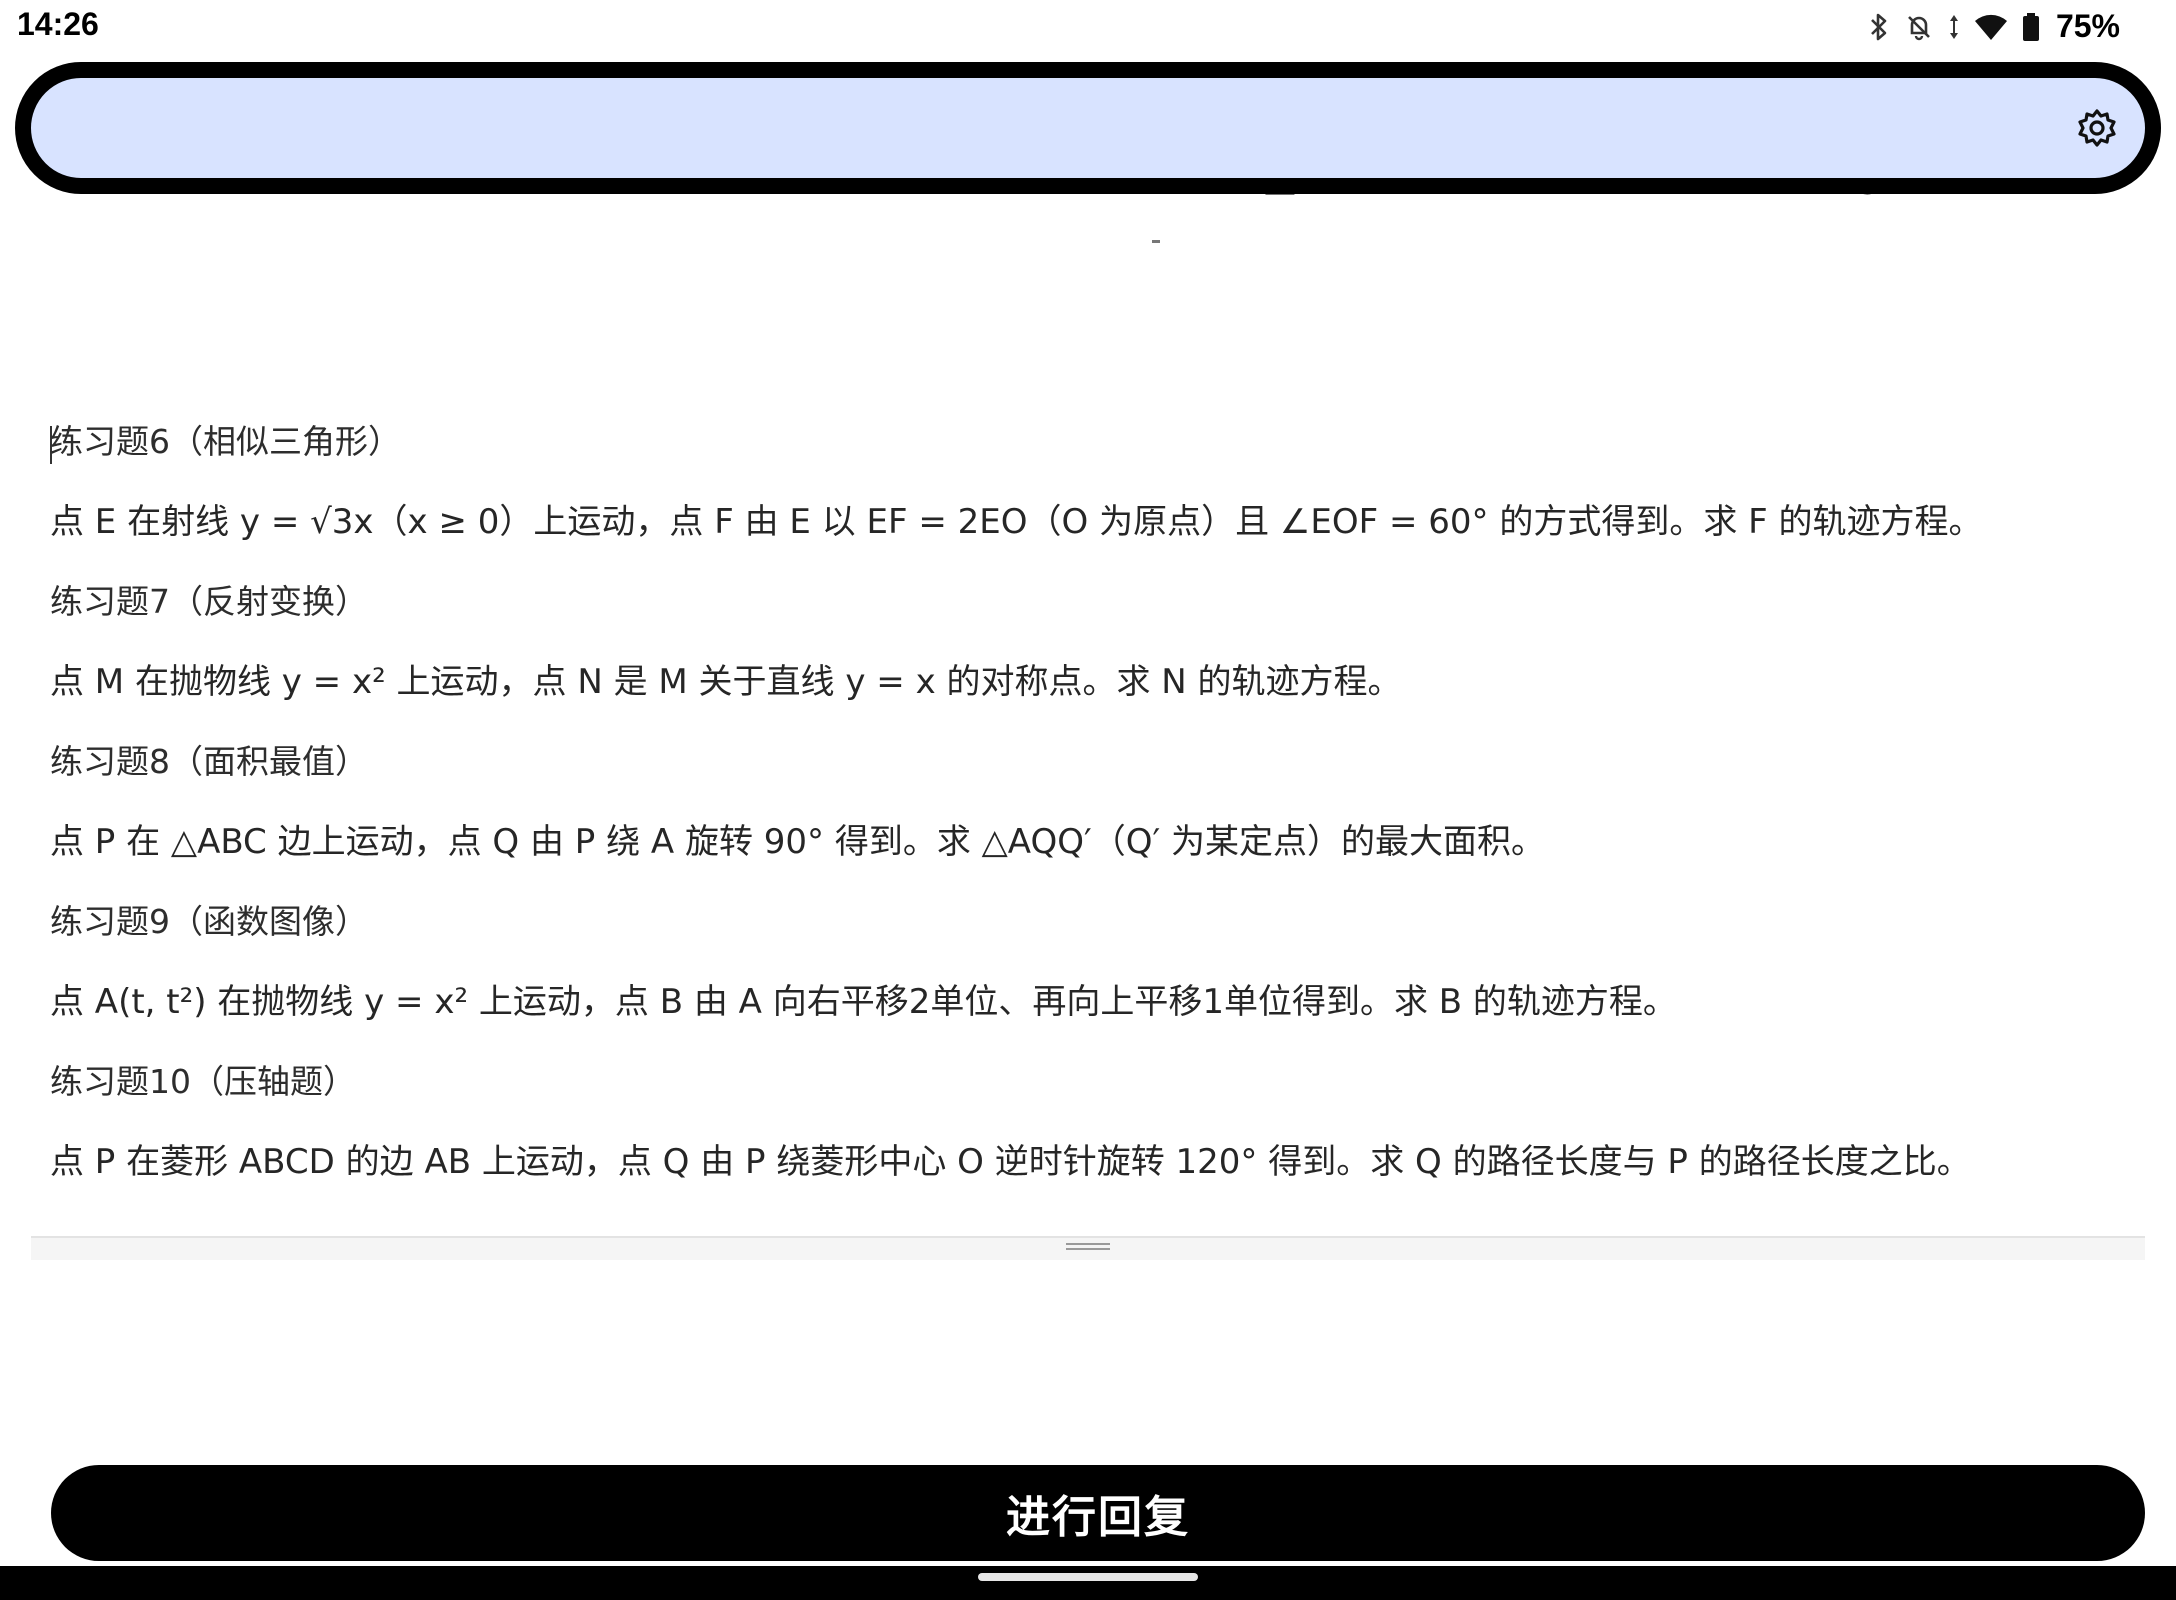  Describe the element at coordinates (1098, 1517) in the screenshot. I see `reply-button-label: 进行回复` at that location.